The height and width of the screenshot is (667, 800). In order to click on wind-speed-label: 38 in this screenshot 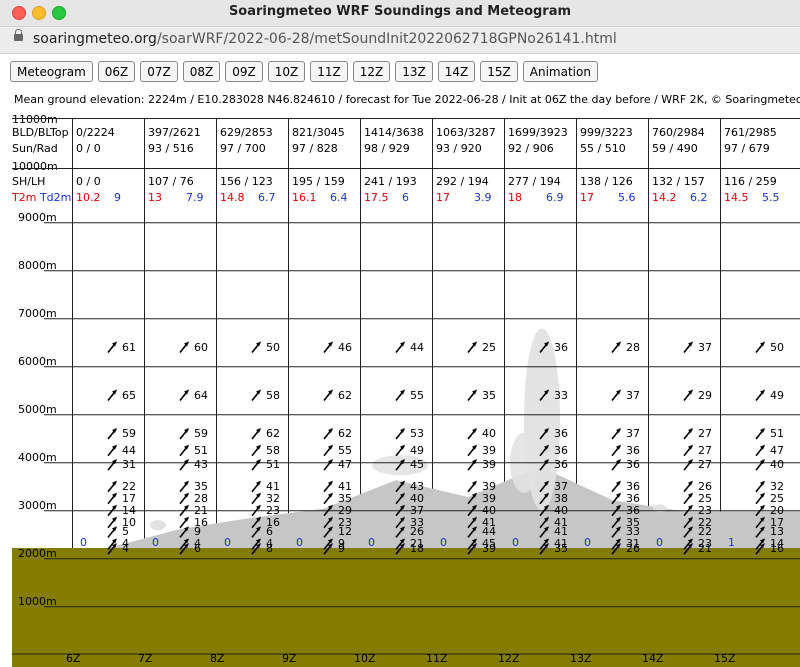, I will do `click(561, 498)`.